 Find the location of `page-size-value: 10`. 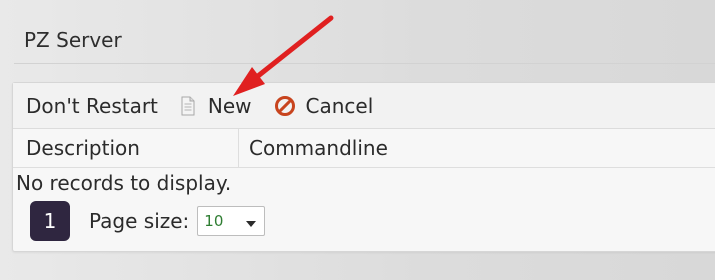

page-size-value: 10 is located at coordinates (214, 221).